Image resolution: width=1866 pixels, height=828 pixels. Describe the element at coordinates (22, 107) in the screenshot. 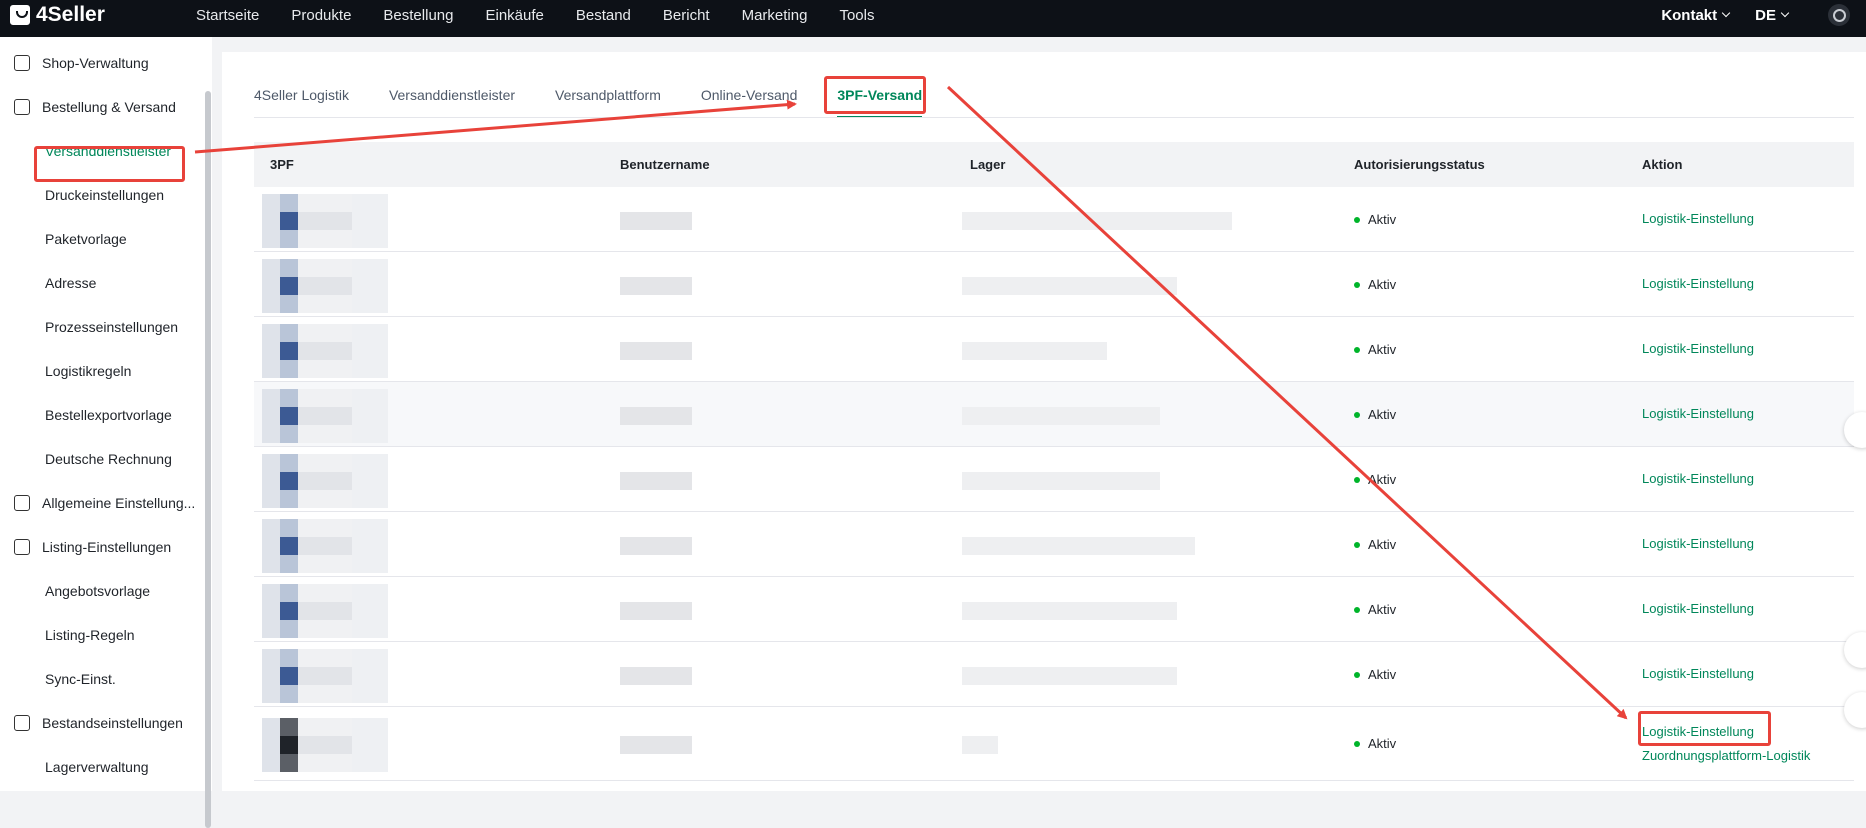

I see `order-icon` at that location.